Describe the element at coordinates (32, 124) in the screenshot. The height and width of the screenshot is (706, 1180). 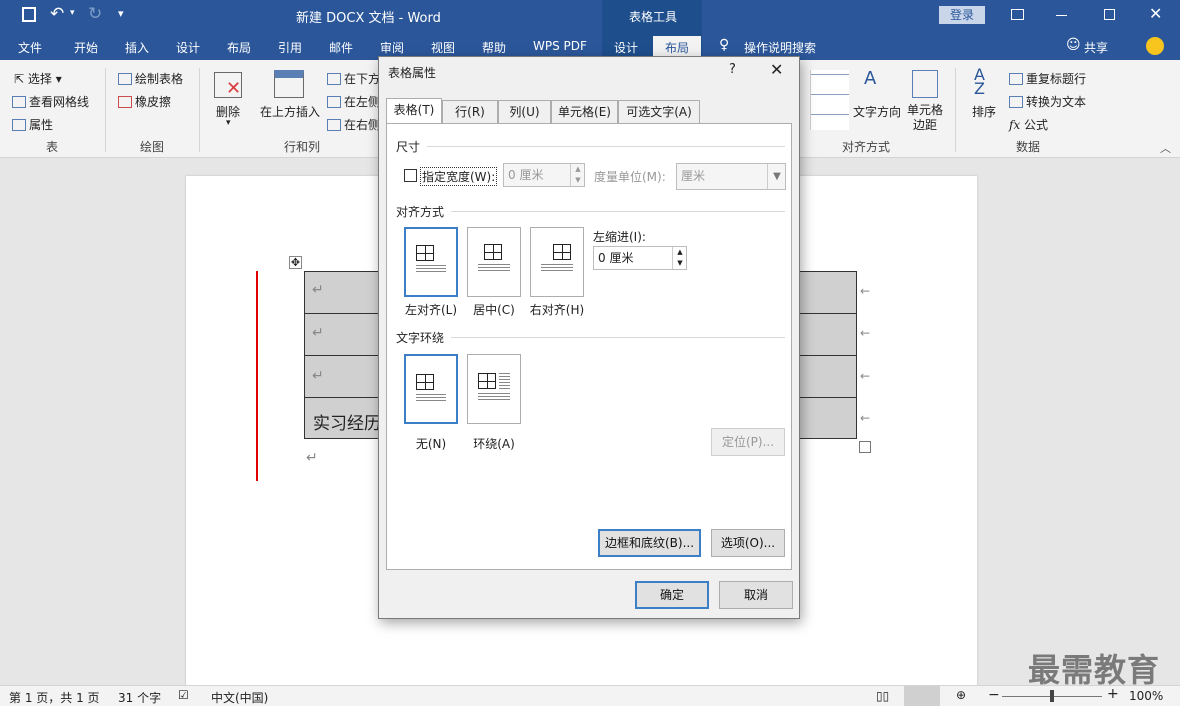
I see `properties-button: 属性` at that location.